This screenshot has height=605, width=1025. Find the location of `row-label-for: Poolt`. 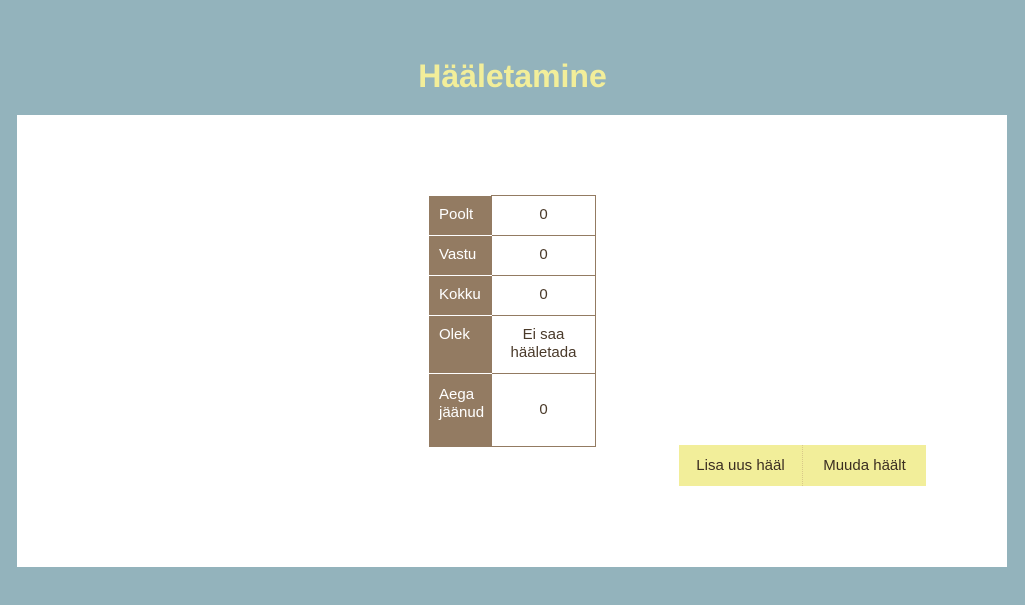

row-label-for: Poolt is located at coordinates (460, 215).